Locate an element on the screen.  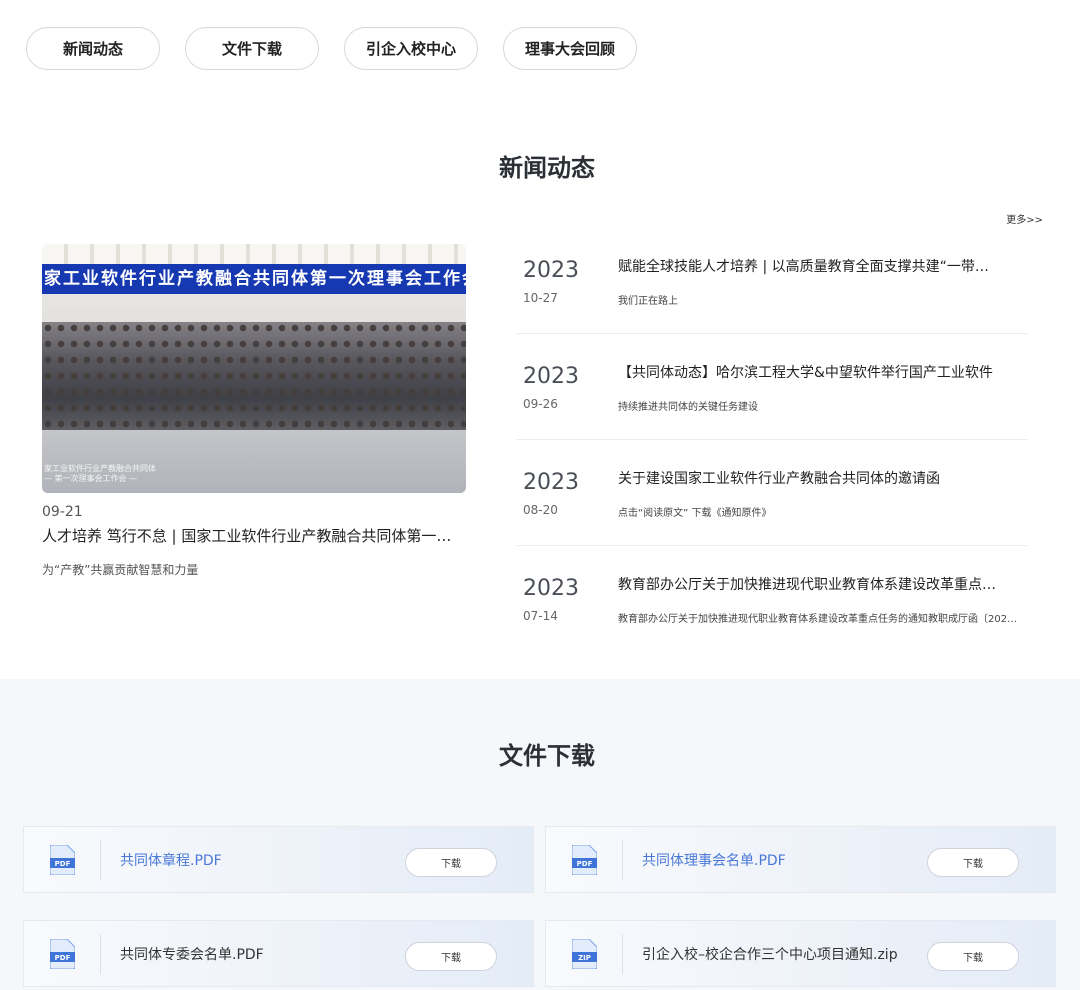
news-section-title: 新闻动态 is located at coordinates (547, 168).